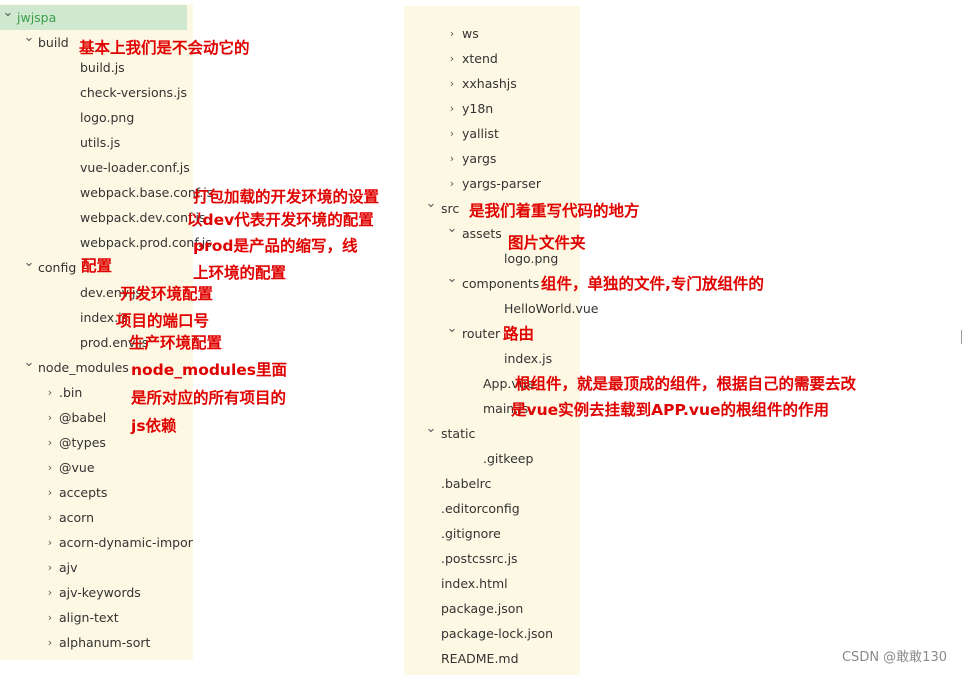 This screenshot has width=963, height=675. What do you see at coordinates (97, 266) in the screenshot?
I see `annotation-config: 配置` at bounding box center [97, 266].